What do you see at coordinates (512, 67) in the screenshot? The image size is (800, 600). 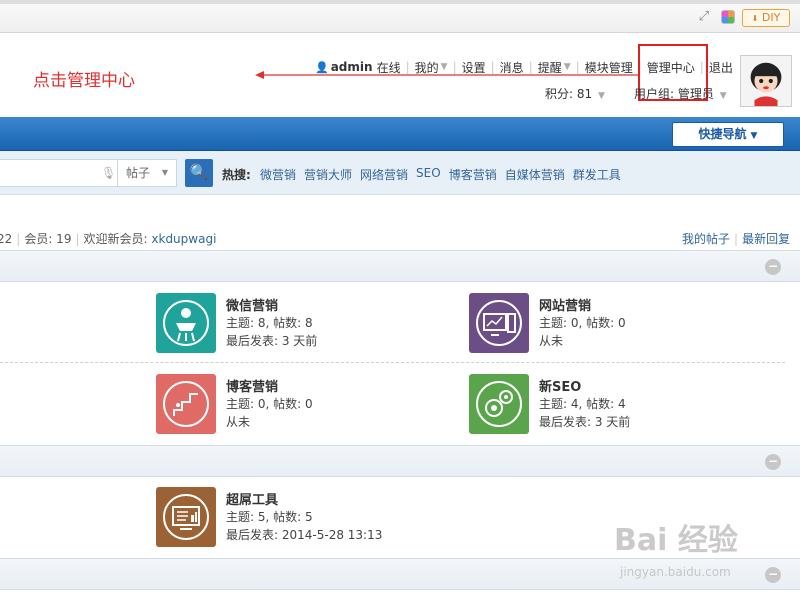 I see `nav-messages: 消息` at bounding box center [512, 67].